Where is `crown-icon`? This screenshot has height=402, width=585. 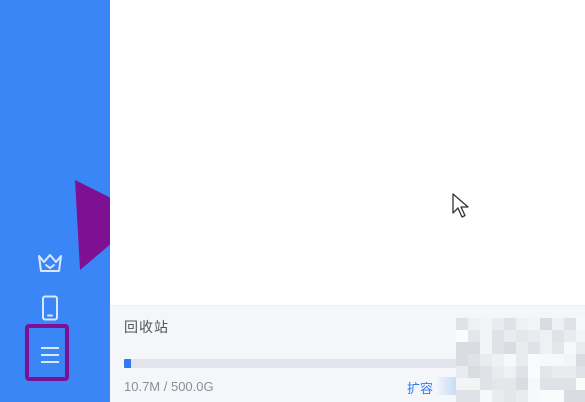
crown-icon is located at coordinates (50, 263).